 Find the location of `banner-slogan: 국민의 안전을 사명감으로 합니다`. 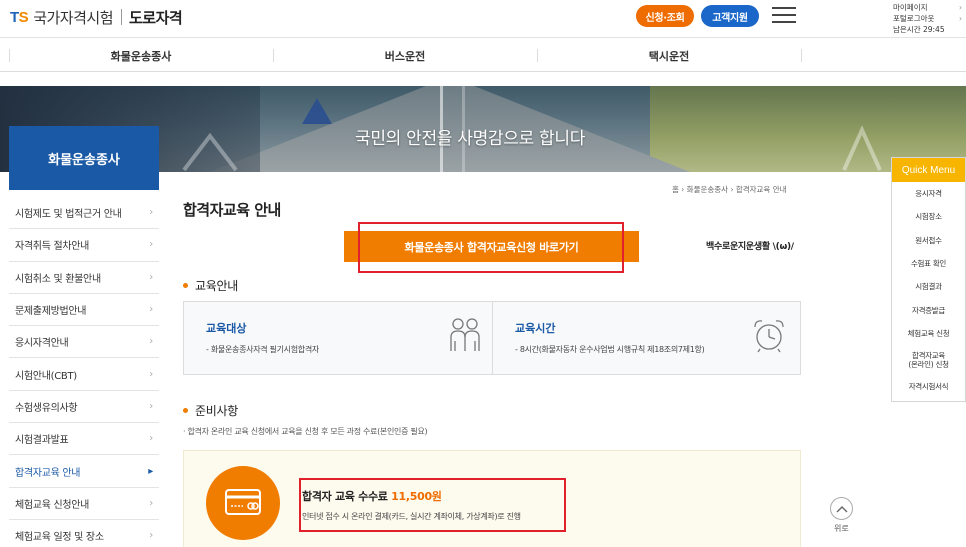

banner-slogan: 국민의 안전을 사명감으로 합니다 is located at coordinates (470, 139).